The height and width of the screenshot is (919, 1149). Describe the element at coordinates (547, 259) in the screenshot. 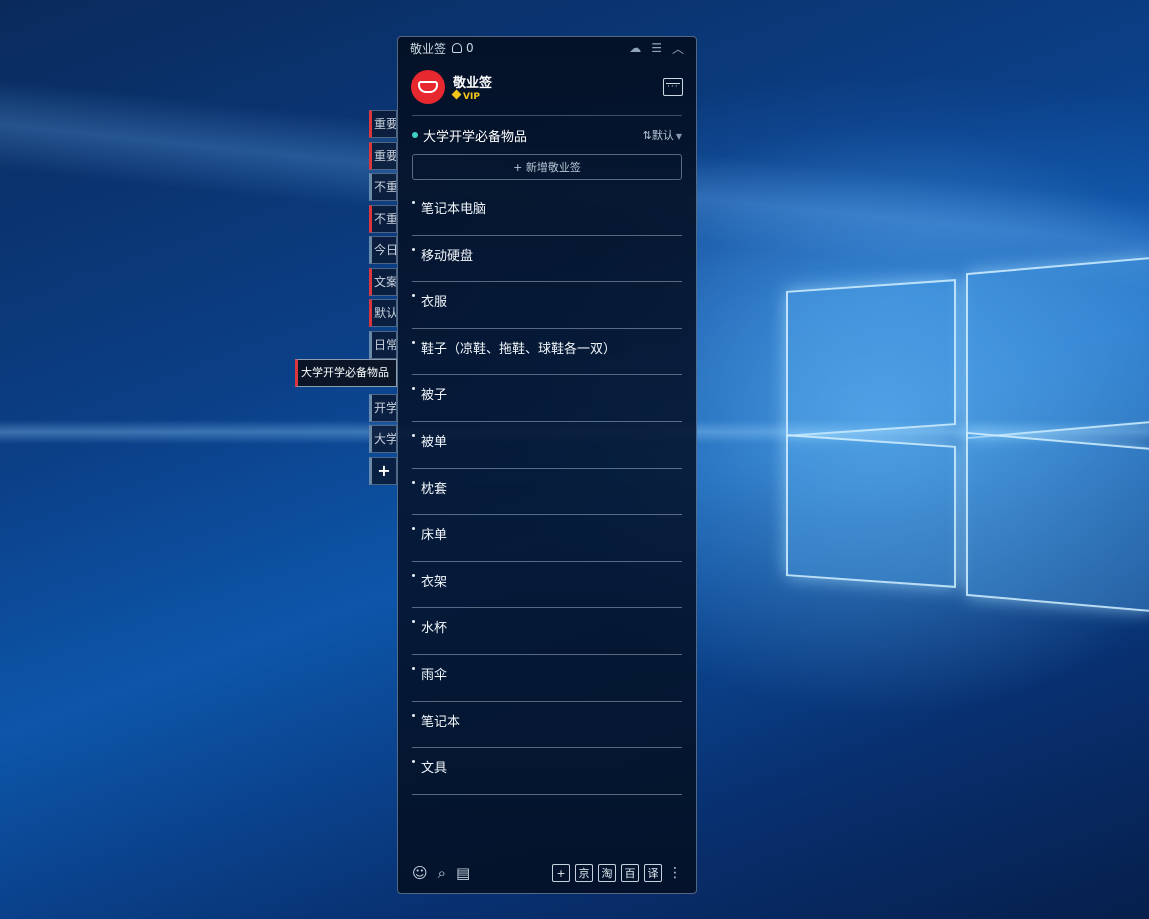

I see `note-item: 移动硬盘` at that location.